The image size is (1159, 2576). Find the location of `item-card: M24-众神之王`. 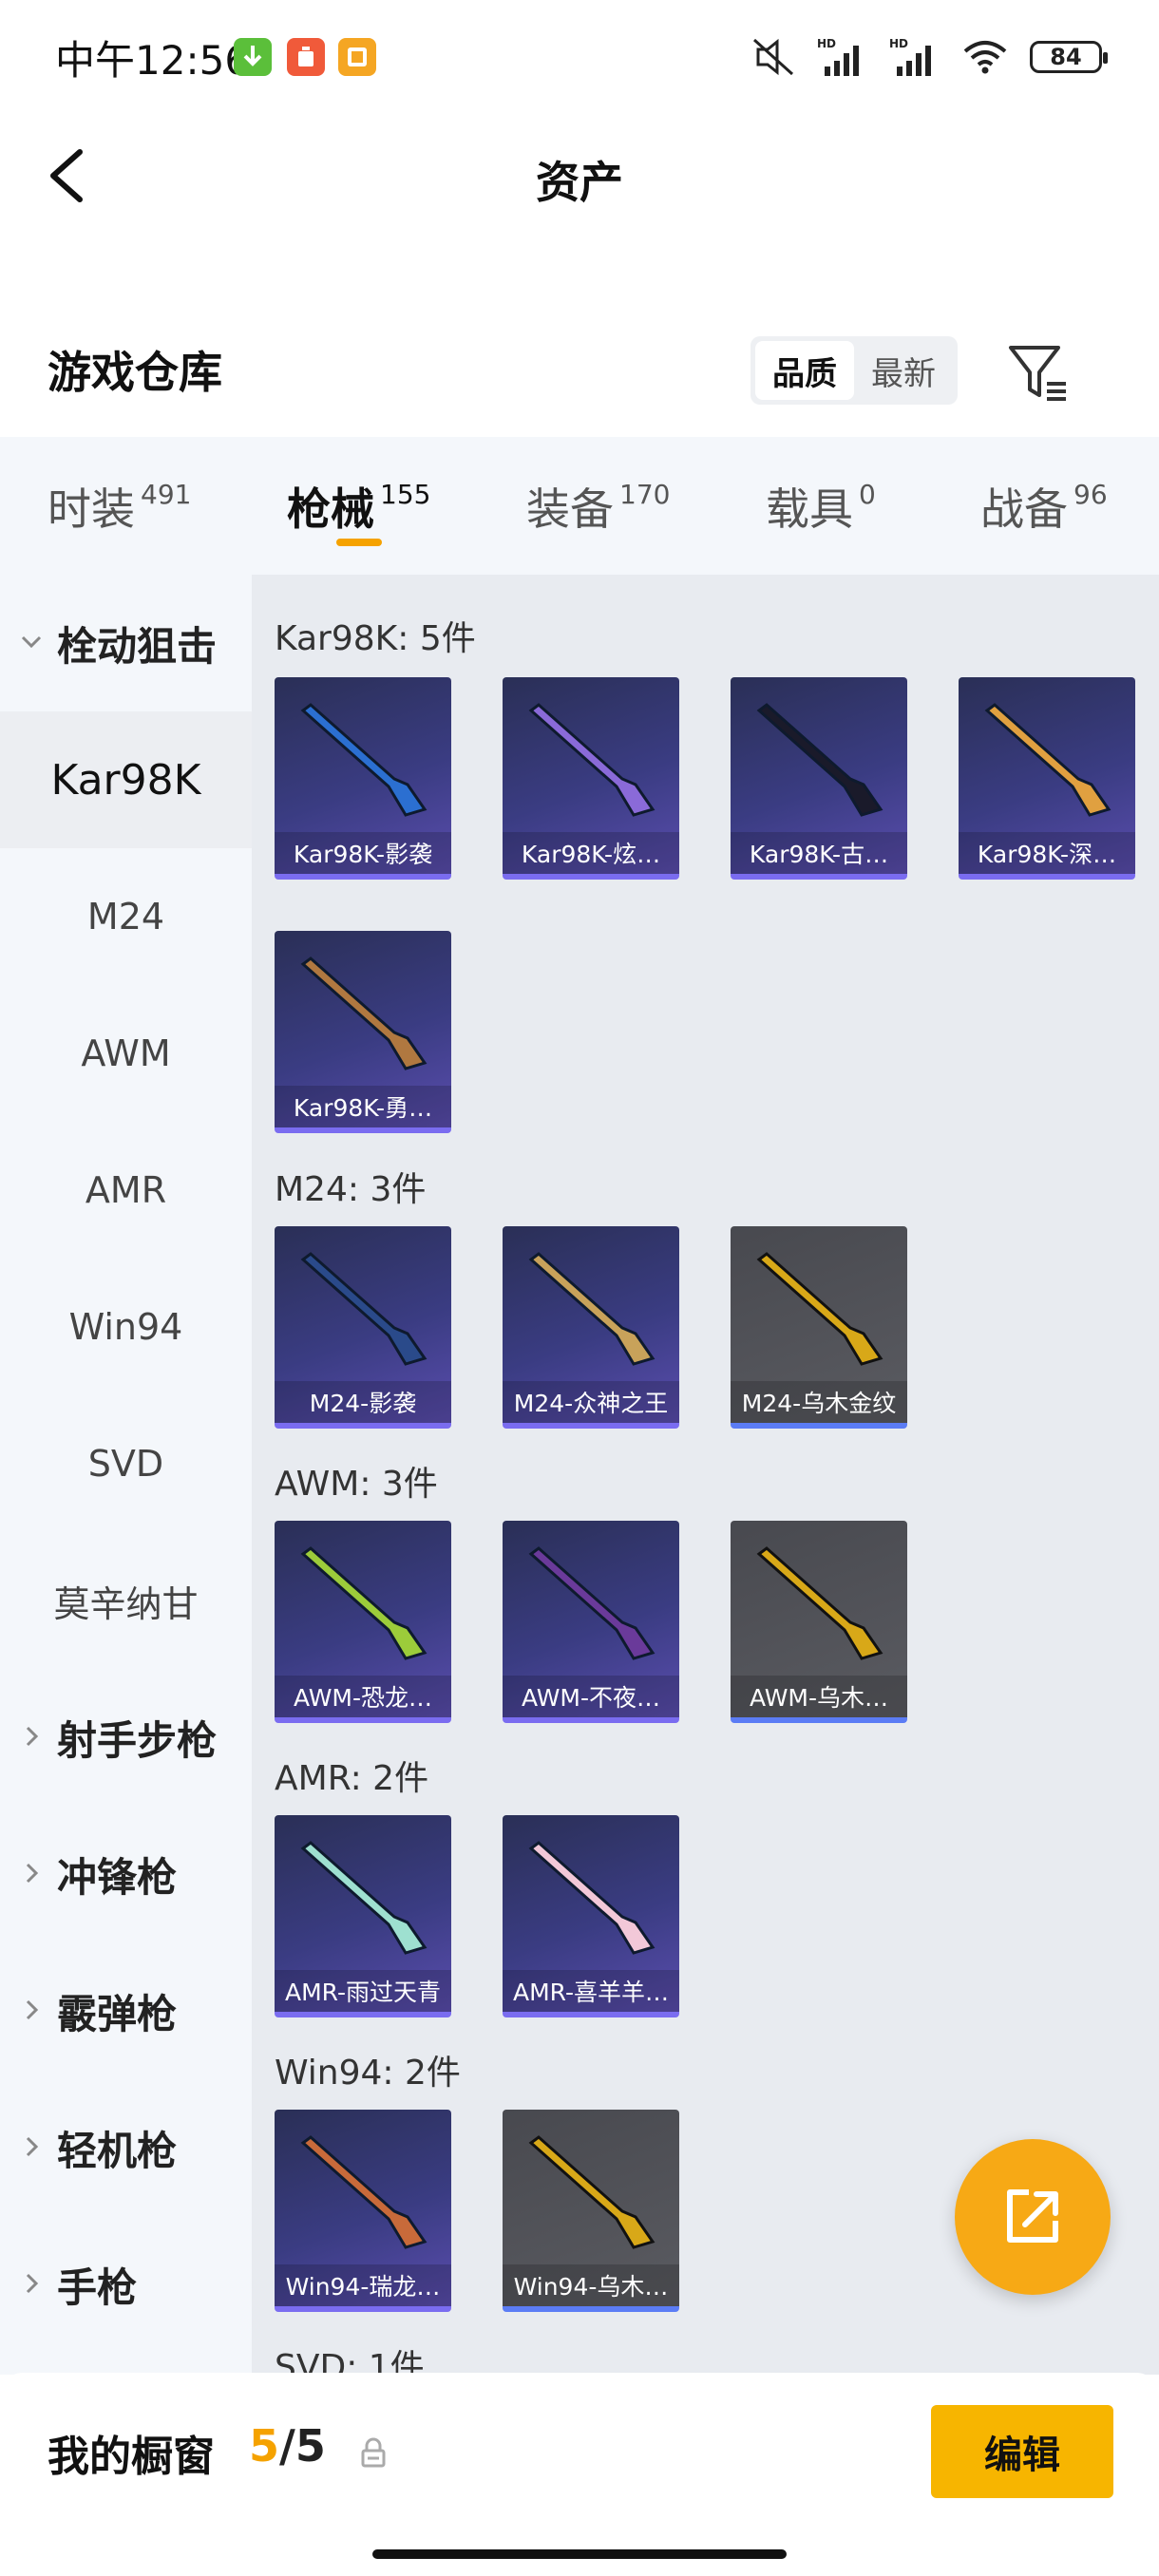

item-card: M24-众神之王 is located at coordinates (591, 1327).